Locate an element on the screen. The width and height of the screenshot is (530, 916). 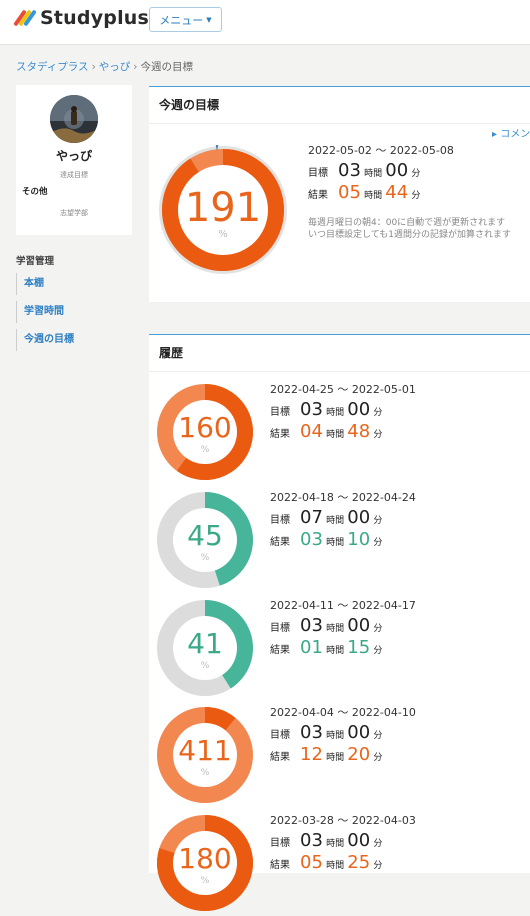
history-donut: 45% is located at coordinates (205, 540).